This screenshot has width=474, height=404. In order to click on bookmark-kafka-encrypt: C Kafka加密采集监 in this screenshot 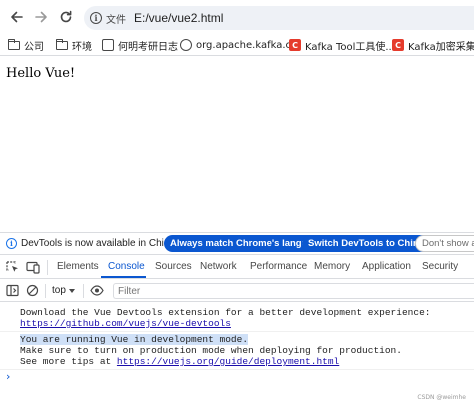, I will do `click(433, 45)`.